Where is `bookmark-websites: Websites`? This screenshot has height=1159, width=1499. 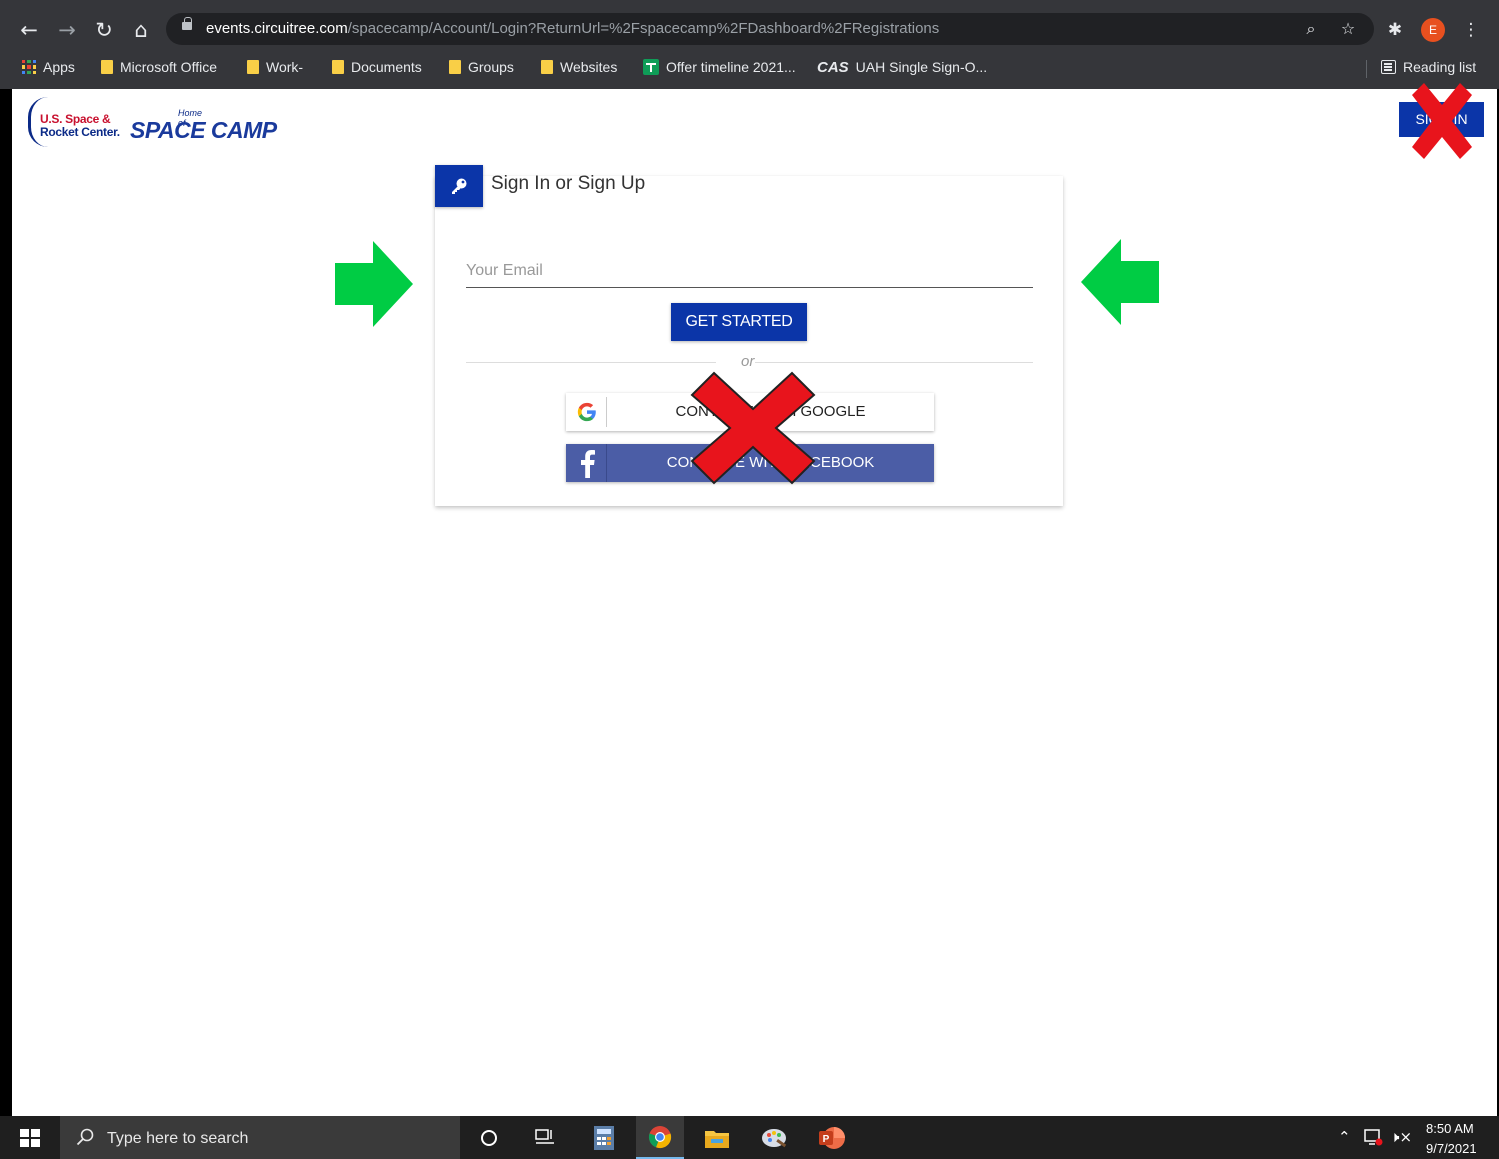 bookmark-websites: Websites is located at coordinates (579, 67).